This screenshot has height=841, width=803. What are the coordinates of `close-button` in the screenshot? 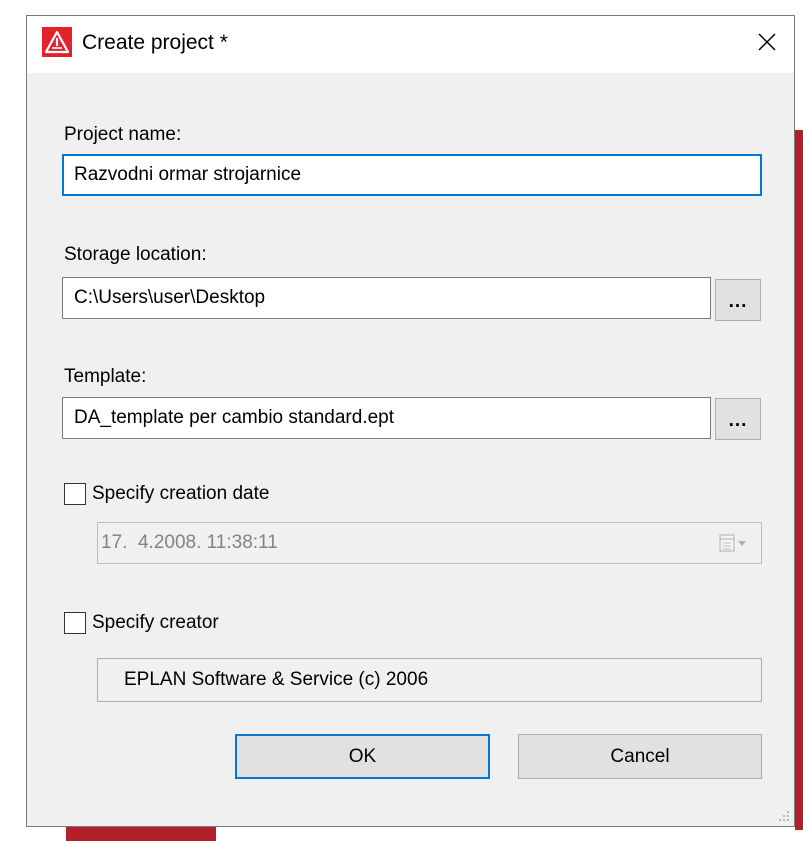 It's located at (766, 42).